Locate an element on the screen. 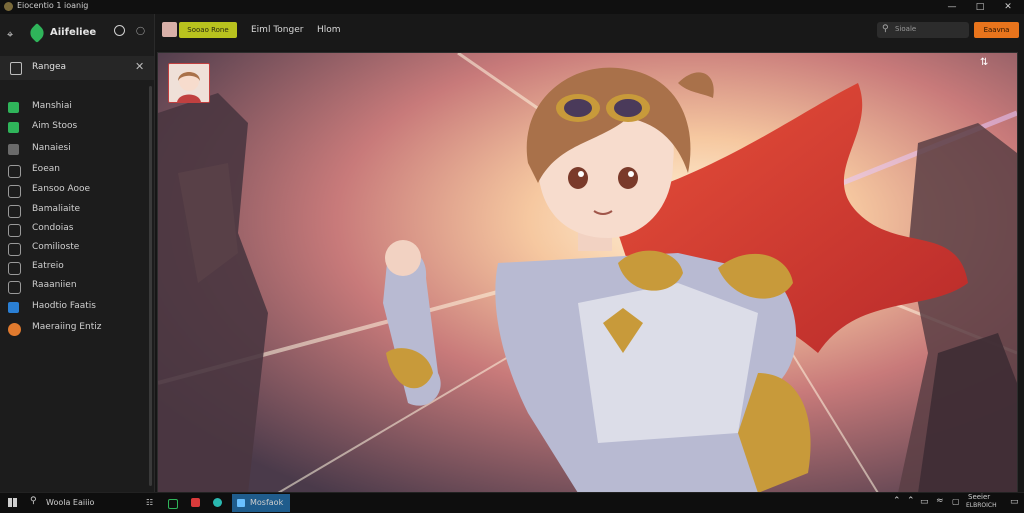  sidebar-item-12: Maeraiing Entiz is located at coordinates (78, 329).